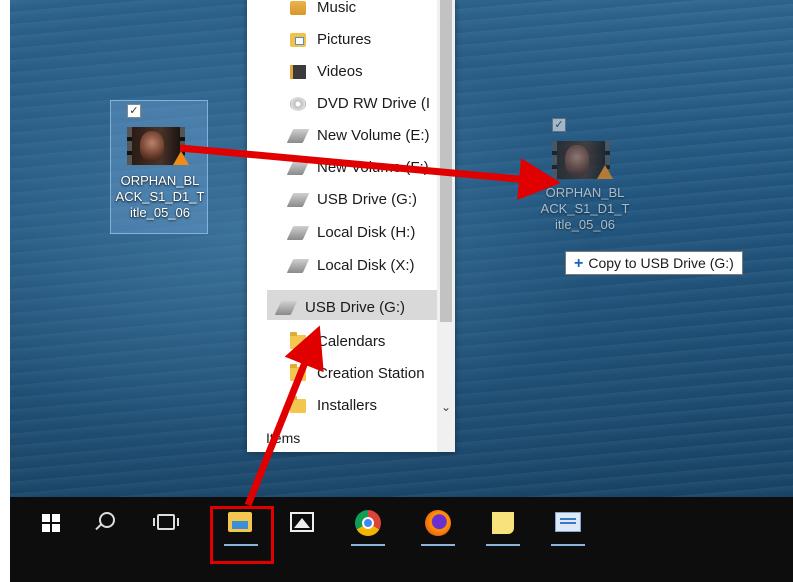 Image resolution: width=793 pixels, height=582 pixels. Describe the element at coordinates (298, 104) in the screenshot. I see `dvd-drive-icon` at that location.